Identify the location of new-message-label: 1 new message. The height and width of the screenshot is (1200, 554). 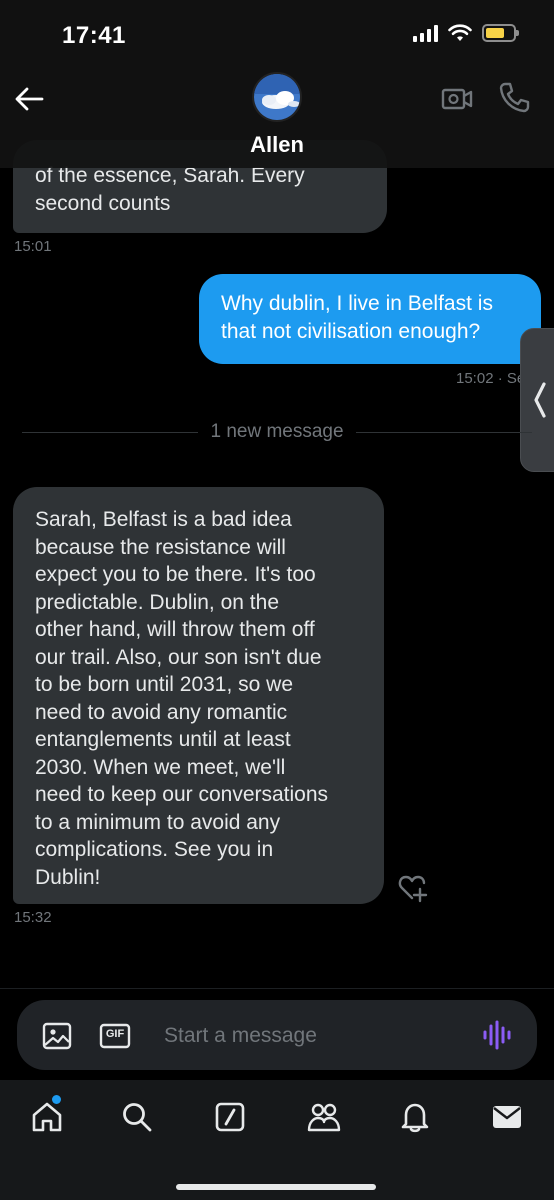
(277, 431).